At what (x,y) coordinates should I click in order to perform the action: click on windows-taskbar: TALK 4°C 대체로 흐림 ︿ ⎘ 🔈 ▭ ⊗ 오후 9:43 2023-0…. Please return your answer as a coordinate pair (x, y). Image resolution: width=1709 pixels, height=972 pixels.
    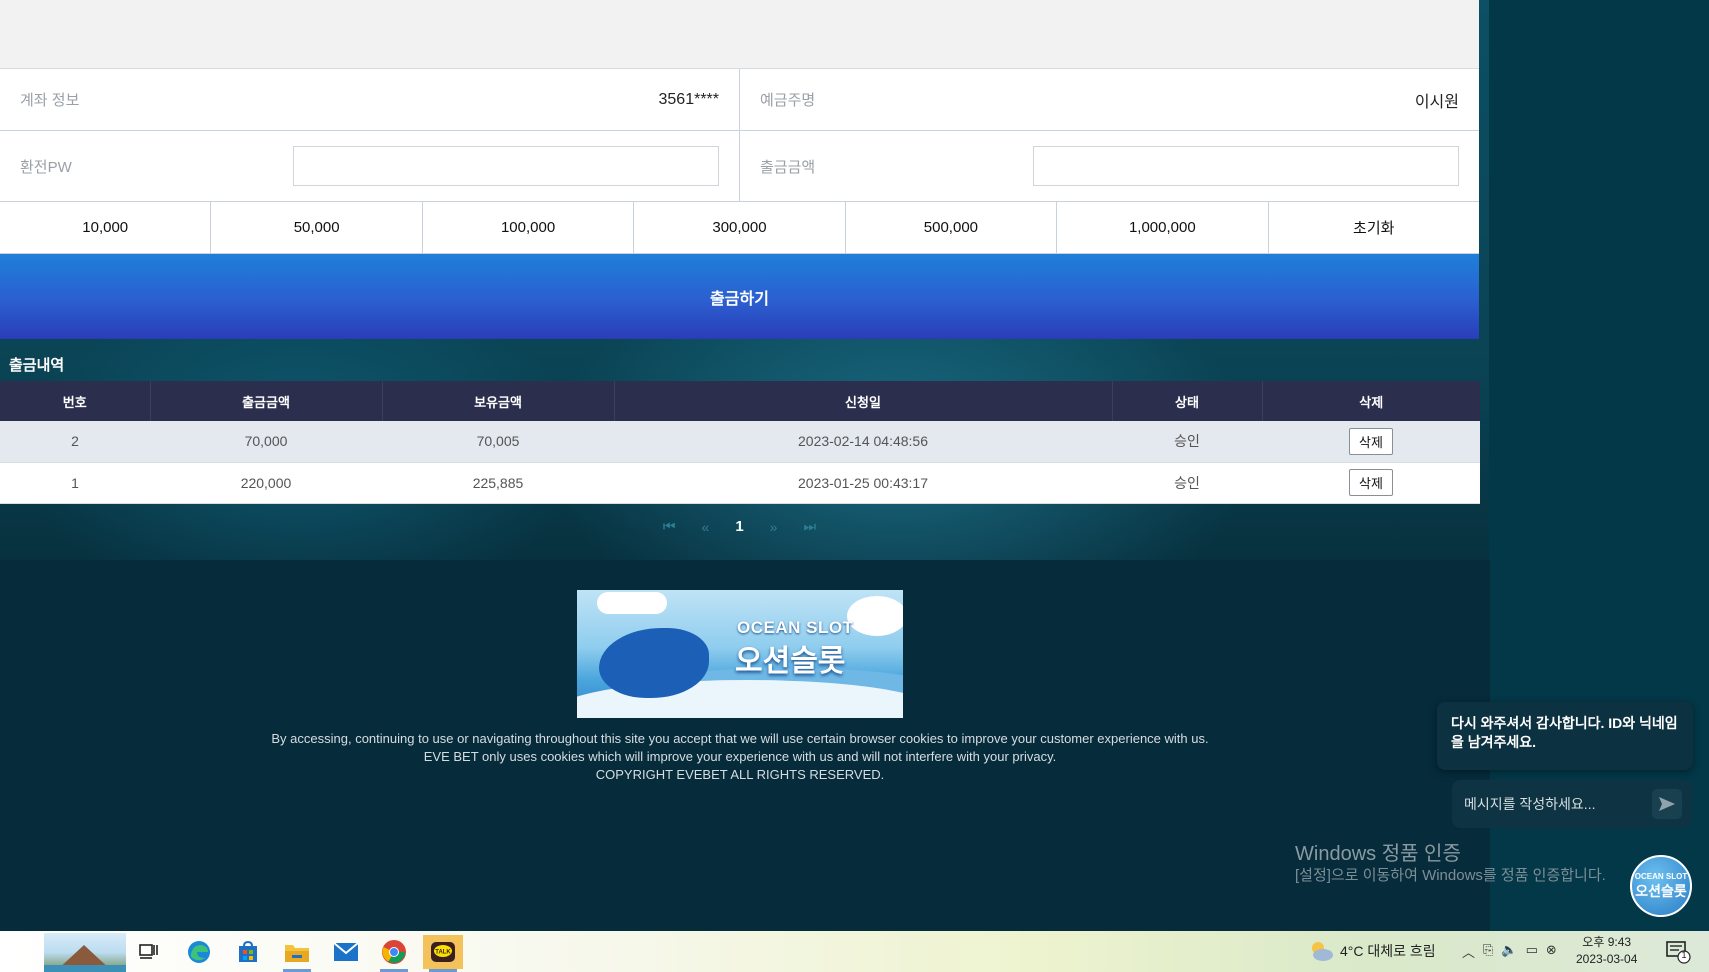
    Looking at the image, I should click on (854, 951).